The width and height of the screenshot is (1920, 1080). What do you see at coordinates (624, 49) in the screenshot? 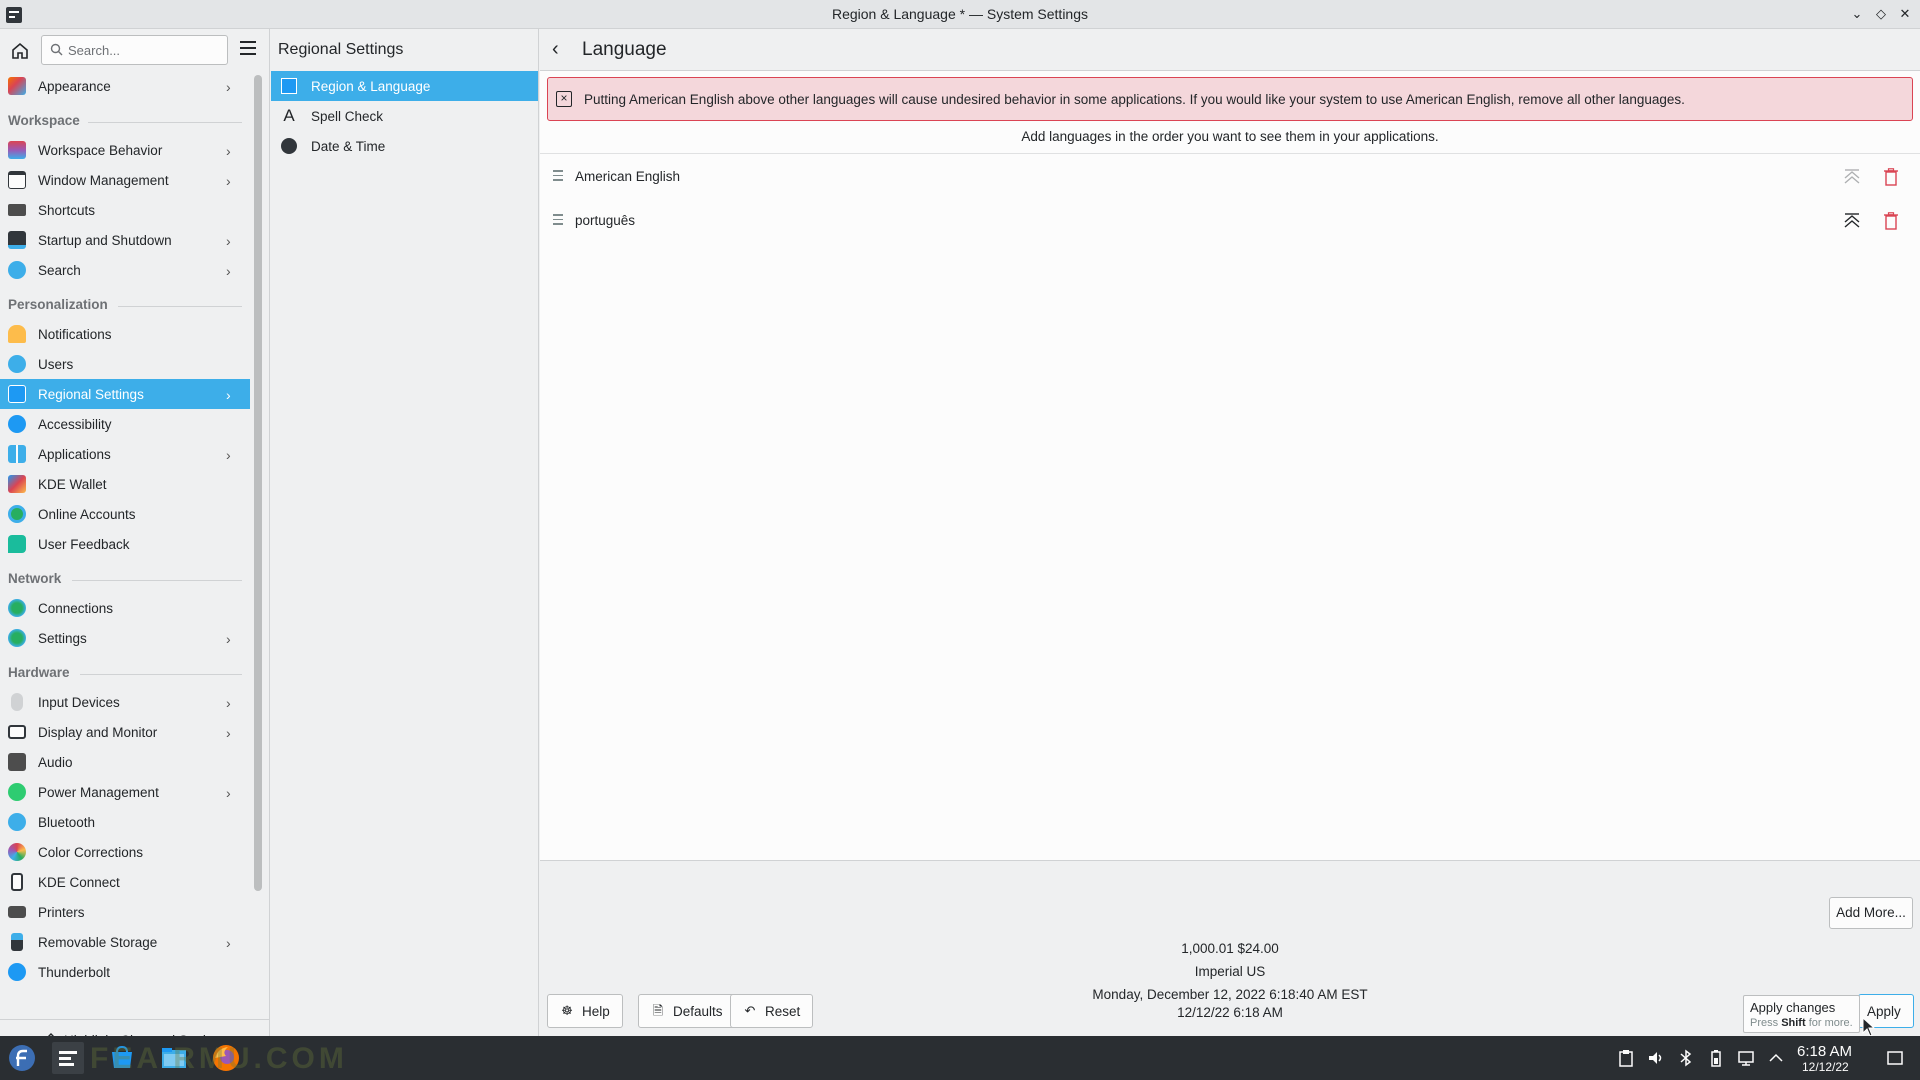
I see `page-title: Language` at bounding box center [624, 49].